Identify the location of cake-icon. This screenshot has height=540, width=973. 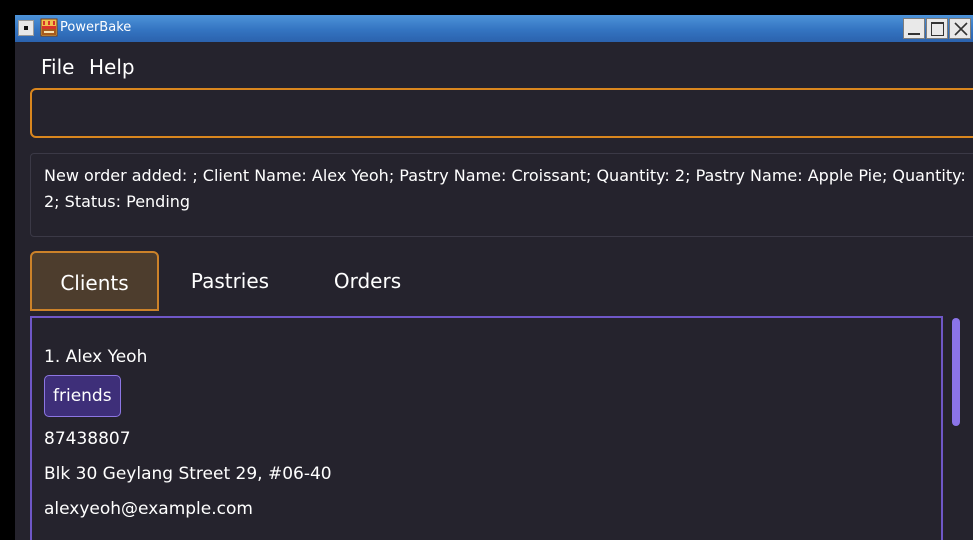
(49, 27).